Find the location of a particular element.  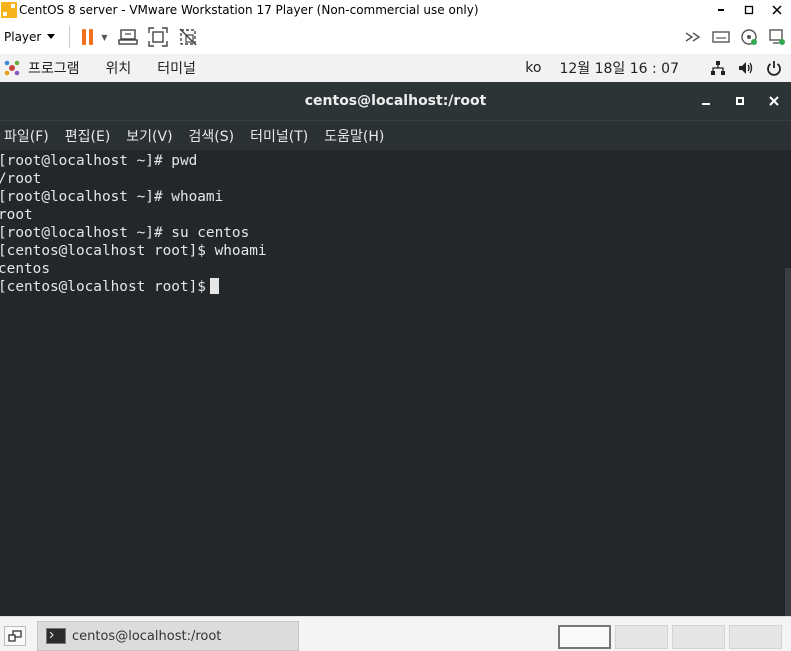

volume-icon is located at coordinates (746, 68).